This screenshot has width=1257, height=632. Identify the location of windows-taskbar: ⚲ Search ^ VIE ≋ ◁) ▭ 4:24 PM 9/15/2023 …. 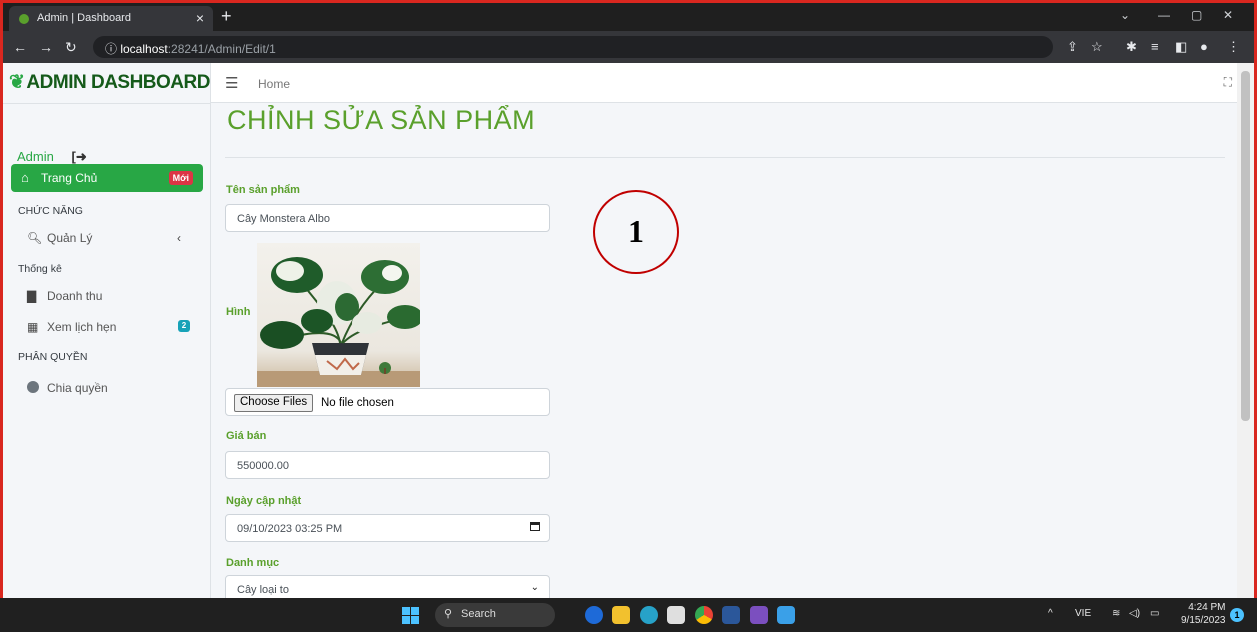
(628, 615).